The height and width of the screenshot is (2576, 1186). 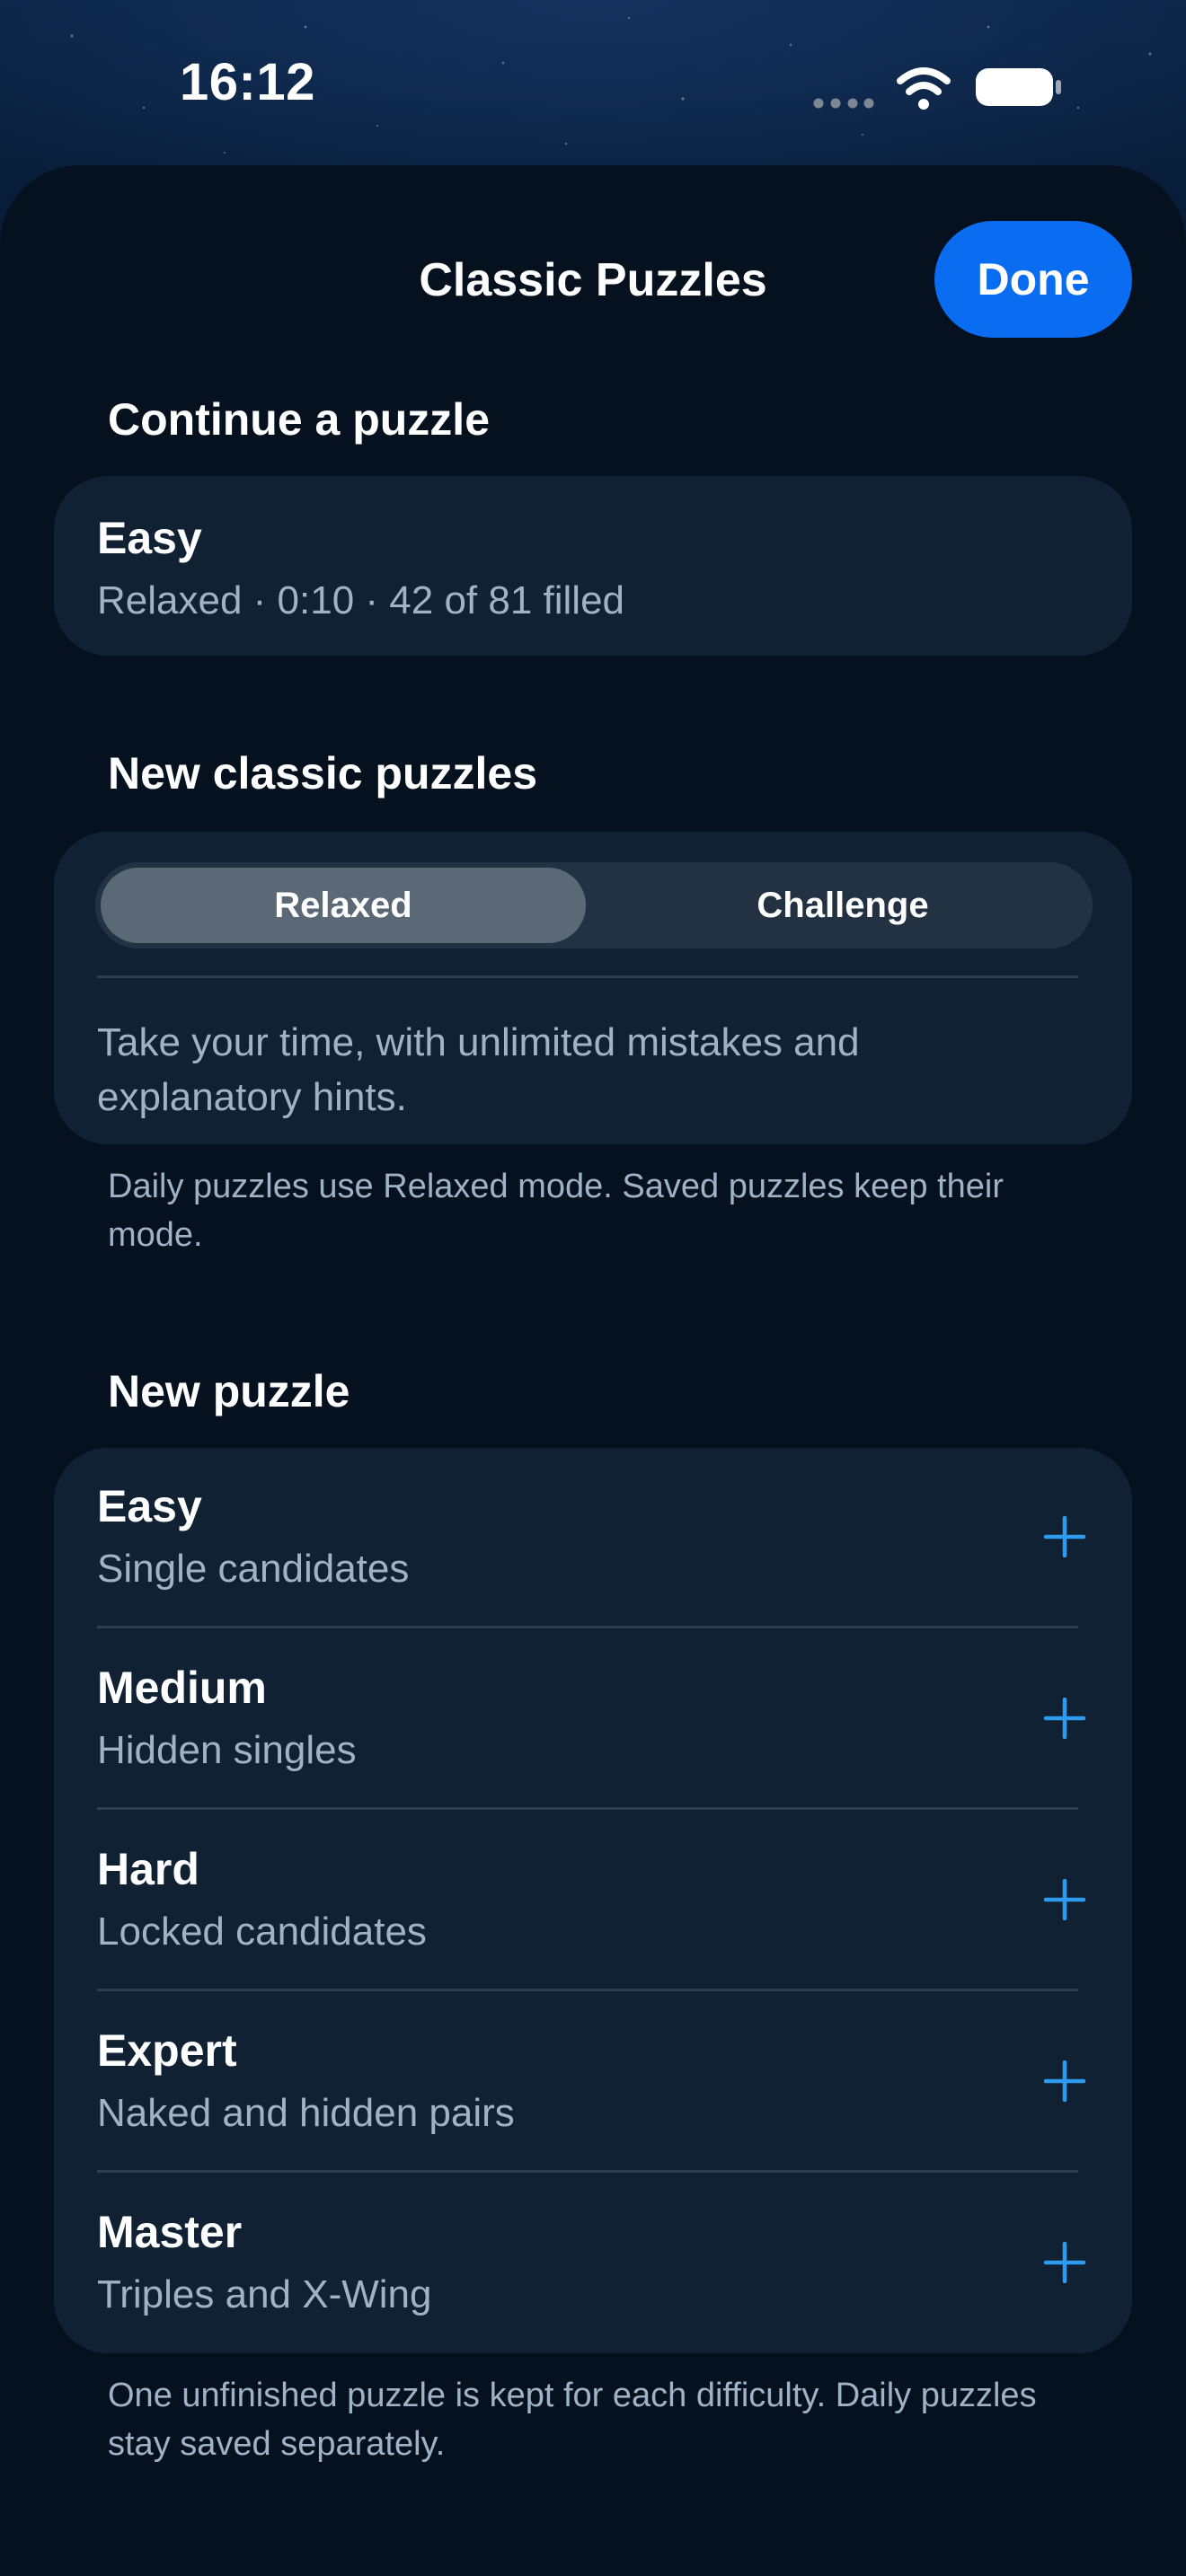 I want to click on continue-puzzle-subtitle: Relaxed · 0:10 · 42 of 81 filled, so click(x=361, y=600).